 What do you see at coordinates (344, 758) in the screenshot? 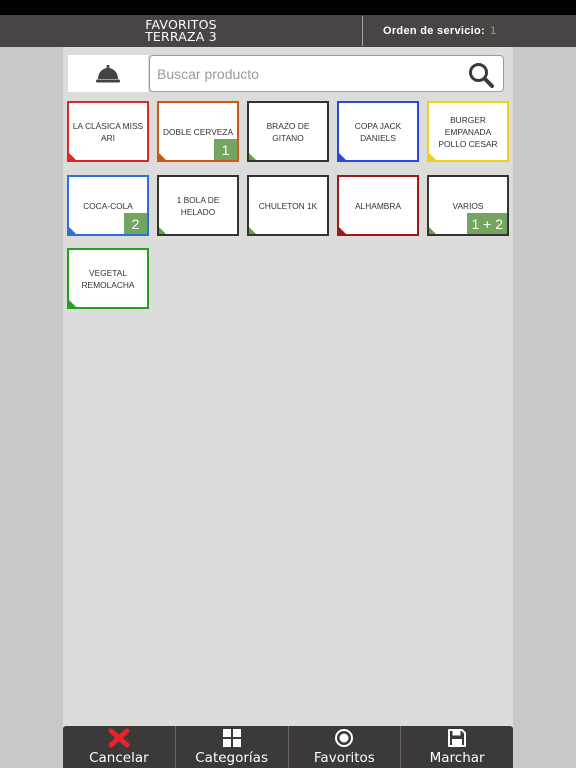
I see `favorites-label: Favoritos` at bounding box center [344, 758].